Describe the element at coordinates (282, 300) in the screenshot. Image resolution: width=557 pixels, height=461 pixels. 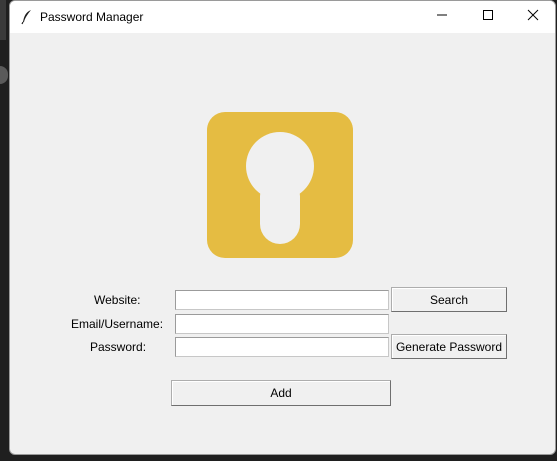
I see `website-input` at that location.